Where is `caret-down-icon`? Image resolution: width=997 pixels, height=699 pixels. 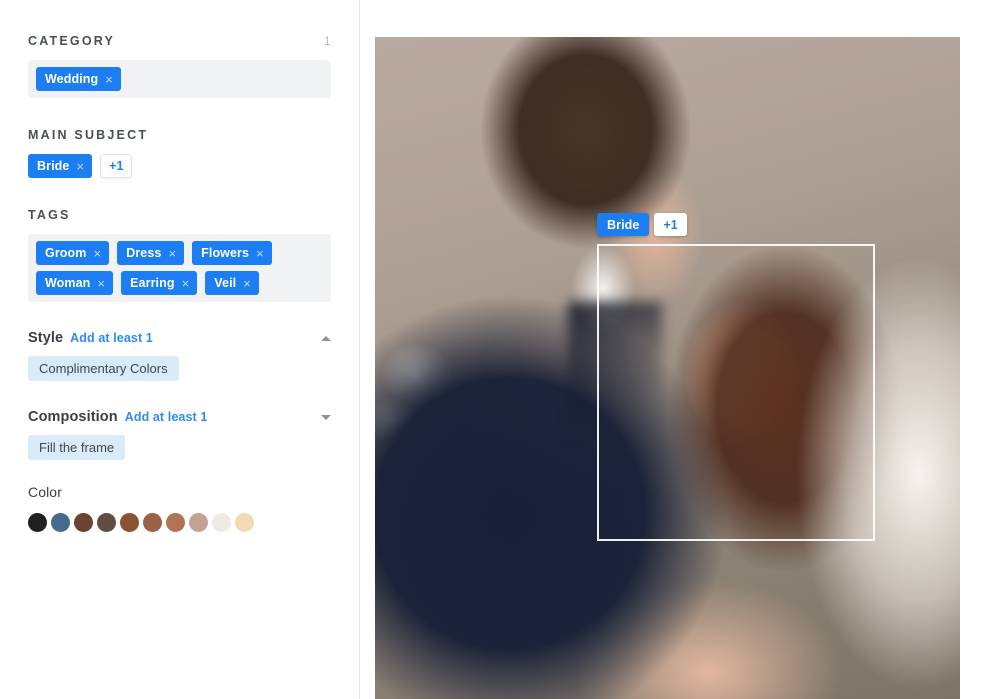 caret-down-icon is located at coordinates (326, 417).